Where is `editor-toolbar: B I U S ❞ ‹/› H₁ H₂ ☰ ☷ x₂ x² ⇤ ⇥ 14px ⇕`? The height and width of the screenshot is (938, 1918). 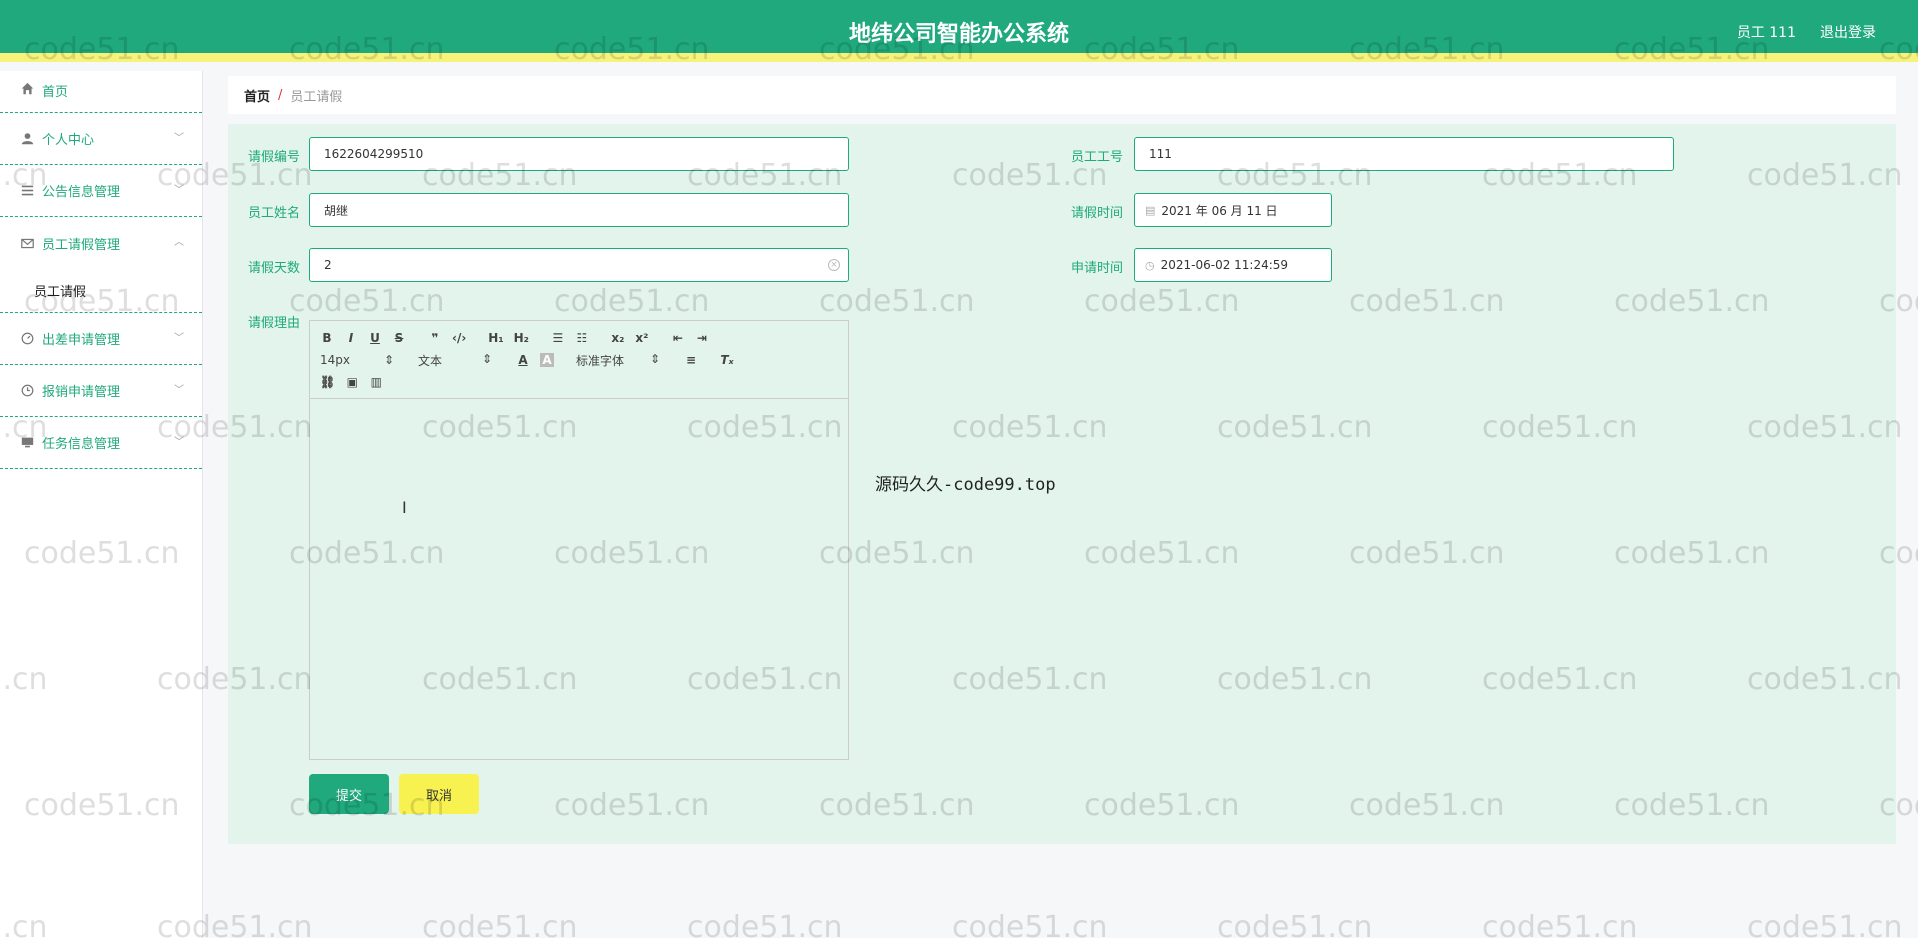 editor-toolbar: B I U S ❞ ‹/› H₁ H₂ ☰ ☷ x₂ x² ⇤ ⇥ 14px ⇕ is located at coordinates (579, 360).